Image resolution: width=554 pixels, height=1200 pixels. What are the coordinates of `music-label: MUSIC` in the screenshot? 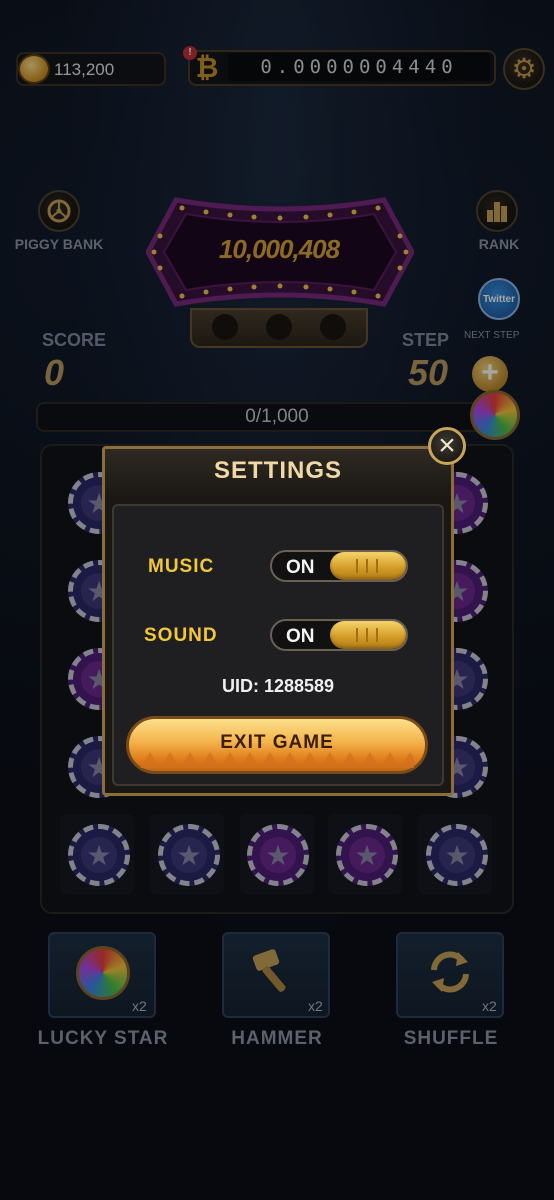 It's located at (181, 566).